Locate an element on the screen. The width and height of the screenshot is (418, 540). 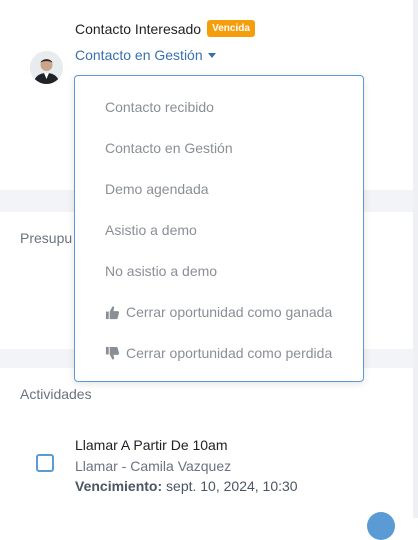
menu-item-label: Cerrar oportunidad como ganada is located at coordinates (229, 312).